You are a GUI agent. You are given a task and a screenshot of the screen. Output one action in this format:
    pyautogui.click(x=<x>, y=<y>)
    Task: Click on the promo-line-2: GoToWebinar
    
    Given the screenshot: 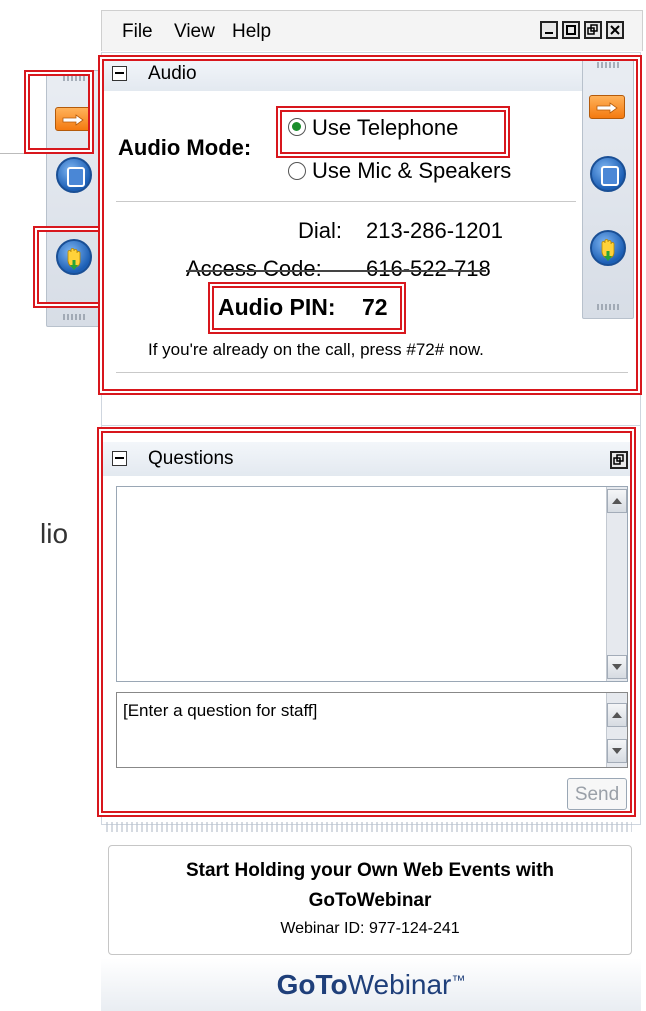 What is the action you would take?
    pyautogui.click(x=370, y=900)
    